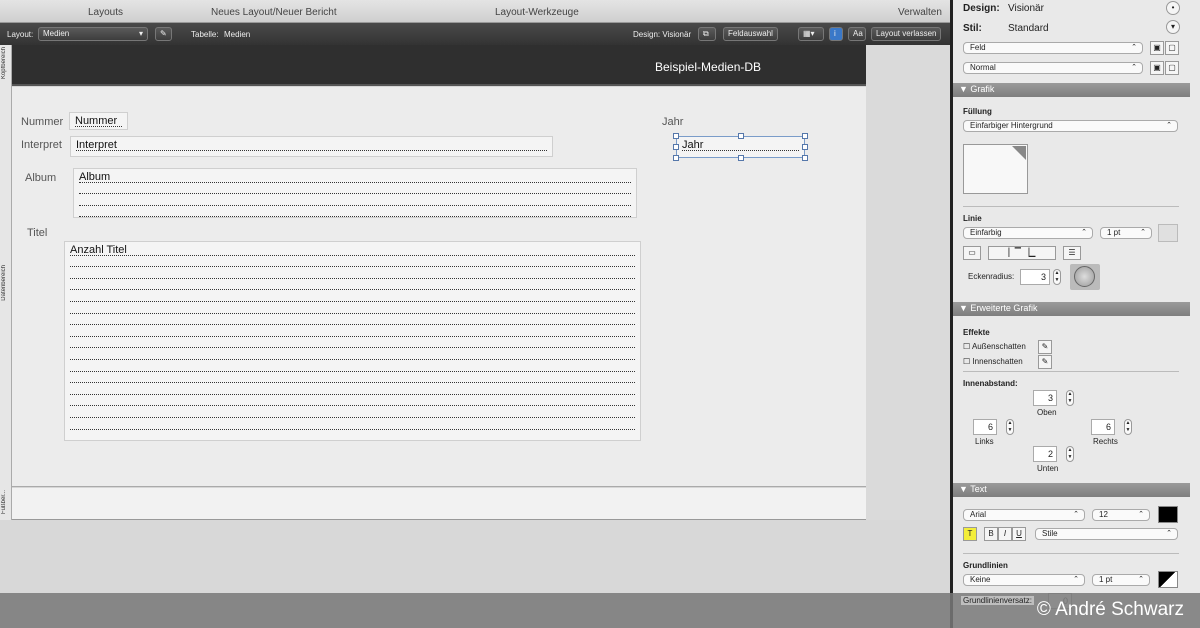 The image size is (1200, 628). Describe the element at coordinates (1071, 309) in the screenshot. I see `section-advanced: ▼ Erweiterte Grafik` at that location.